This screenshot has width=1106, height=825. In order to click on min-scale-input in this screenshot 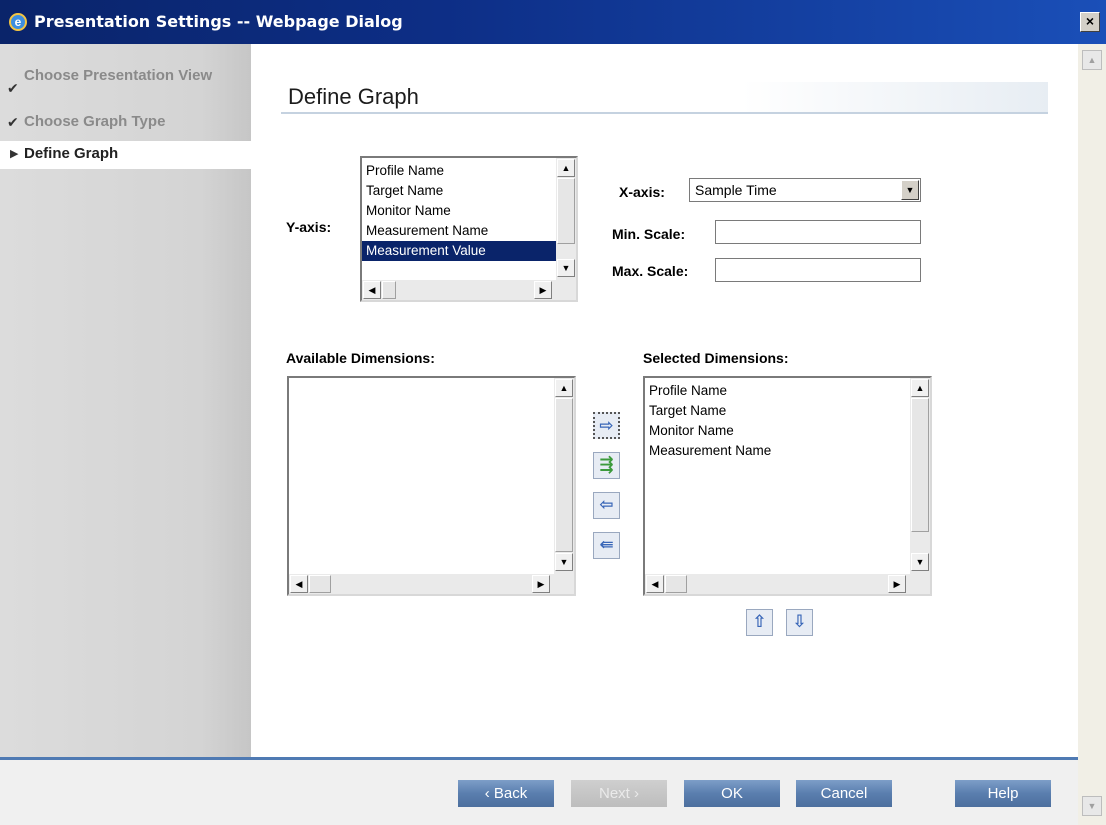, I will do `click(818, 232)`.